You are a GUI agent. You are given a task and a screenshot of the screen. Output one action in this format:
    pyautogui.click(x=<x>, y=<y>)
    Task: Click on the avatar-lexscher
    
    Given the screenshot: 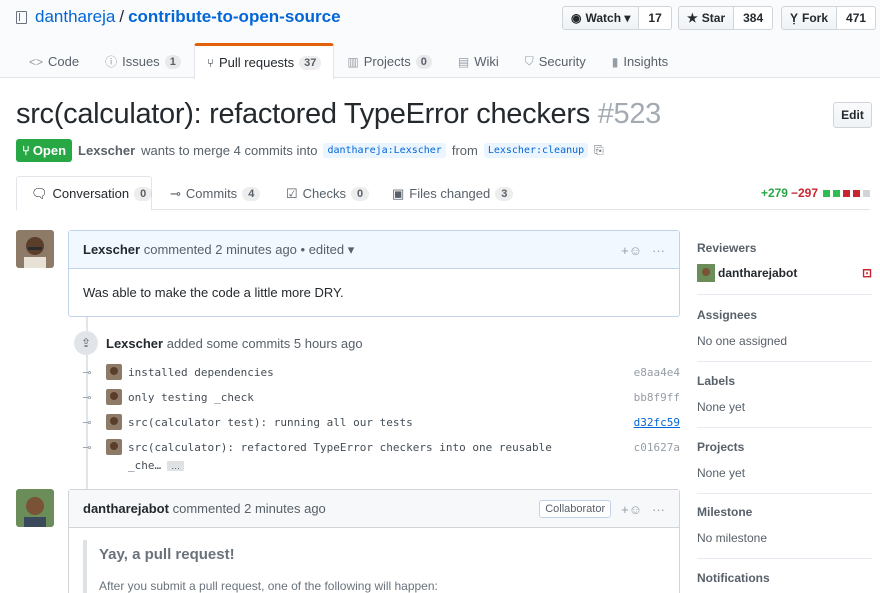 What is the action you would take?
    pyautogui.click(x=35, y=249)
    